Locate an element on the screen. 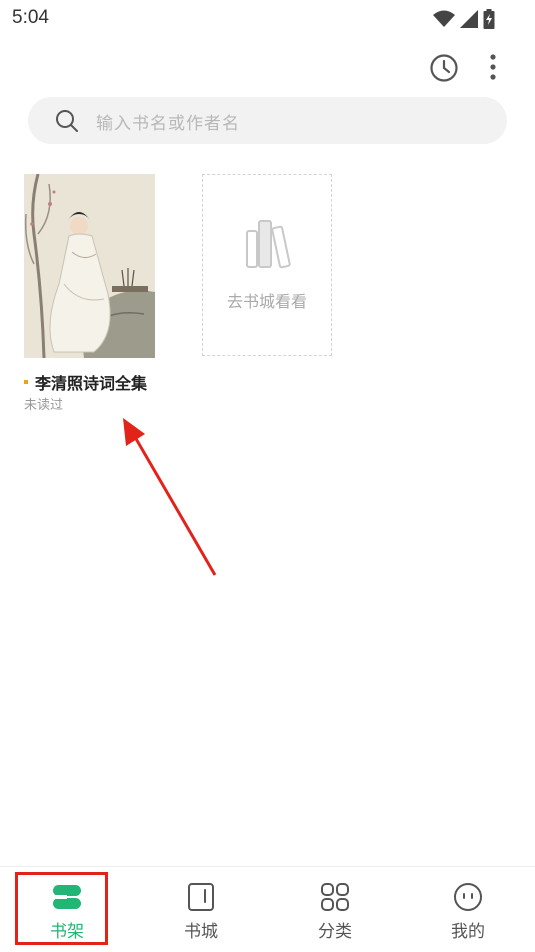 This screenshot has width=535, height=952. history-button is located at coordinates (444, 68).